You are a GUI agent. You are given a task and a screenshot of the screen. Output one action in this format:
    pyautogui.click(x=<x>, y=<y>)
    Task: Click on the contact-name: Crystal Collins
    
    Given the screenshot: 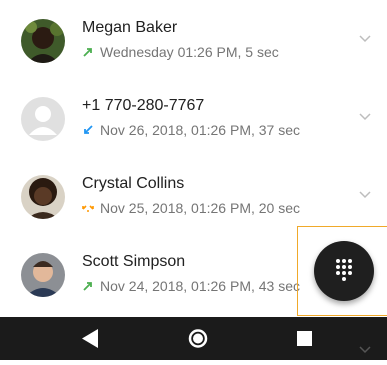 What is the action you would take?
    pyautogui.click(x=133, y=183)
    